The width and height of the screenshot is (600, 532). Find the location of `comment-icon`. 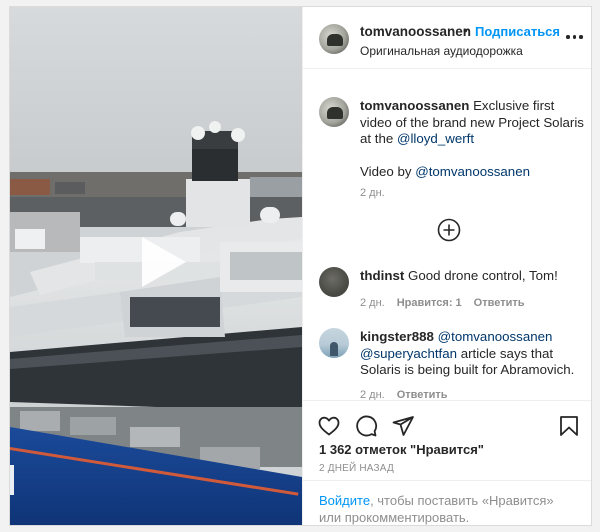

comment-icon is located at coordinates (366, 426).